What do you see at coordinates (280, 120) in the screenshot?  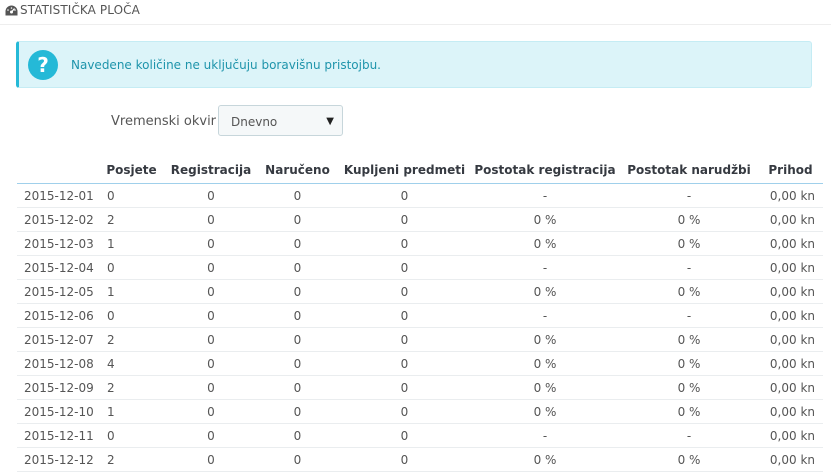 I see `time-range-select: Dnevno ▼` at bounding box center [280, 120].